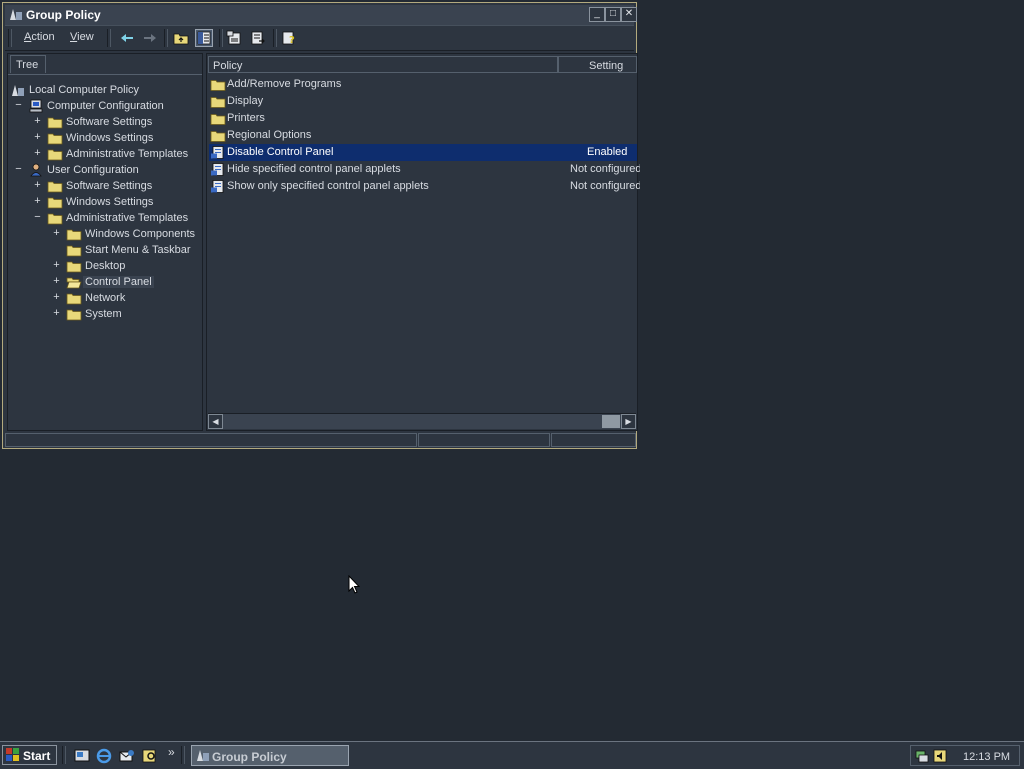  I want to click on list-item: Printers, so click(423, 118).